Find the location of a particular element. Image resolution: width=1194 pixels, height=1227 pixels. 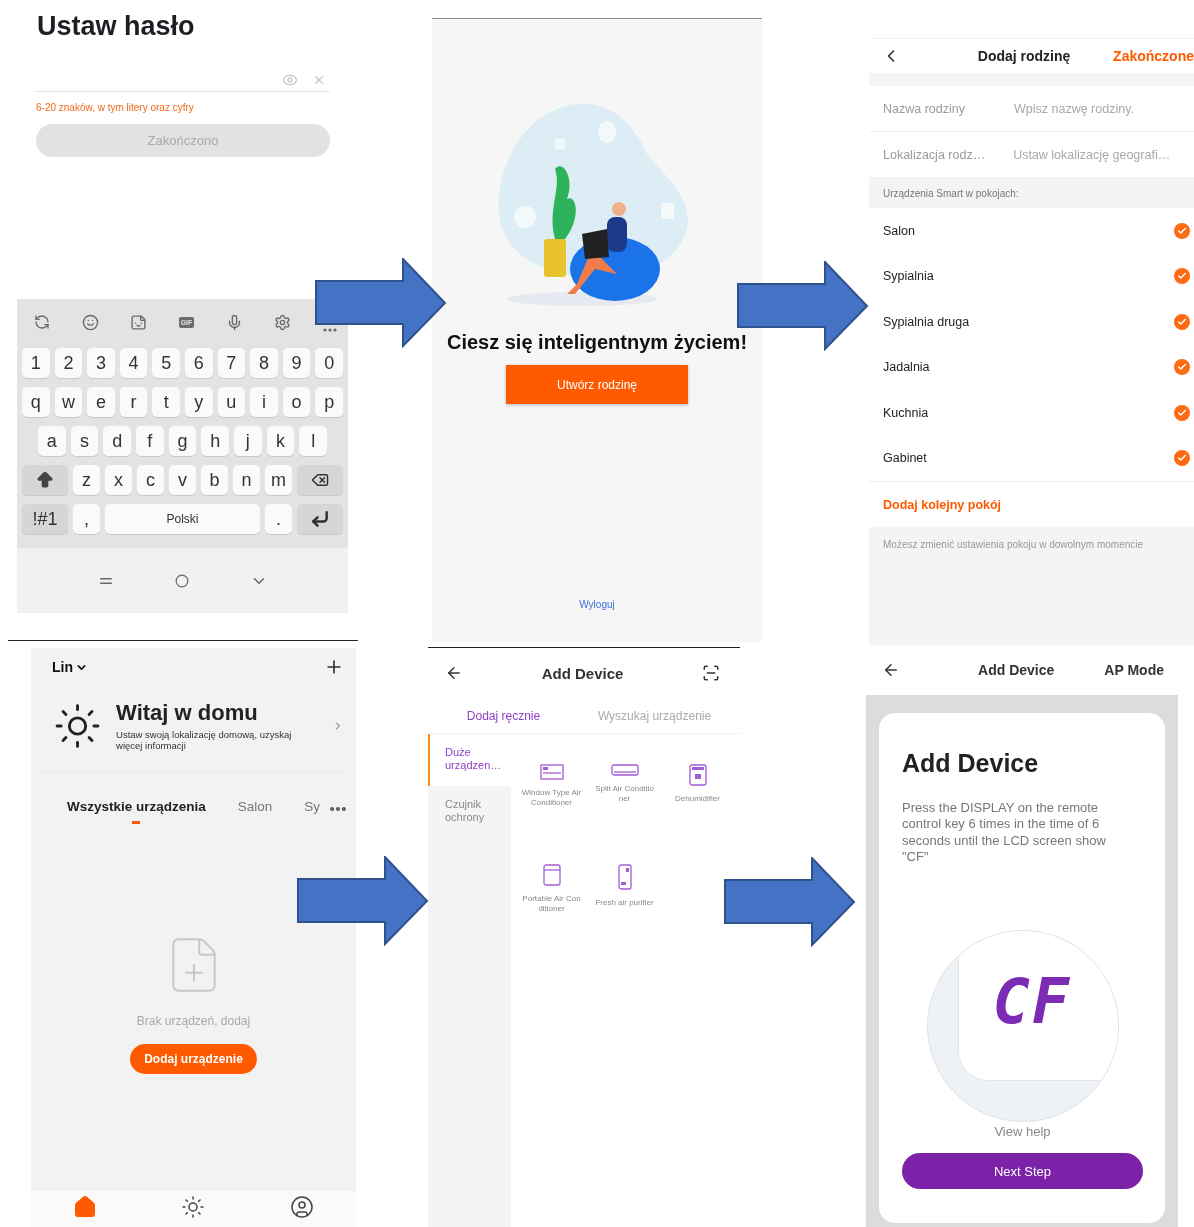

empty-state-text: Brak urządzeń, dodaj is located at coordinates (193, 1020).